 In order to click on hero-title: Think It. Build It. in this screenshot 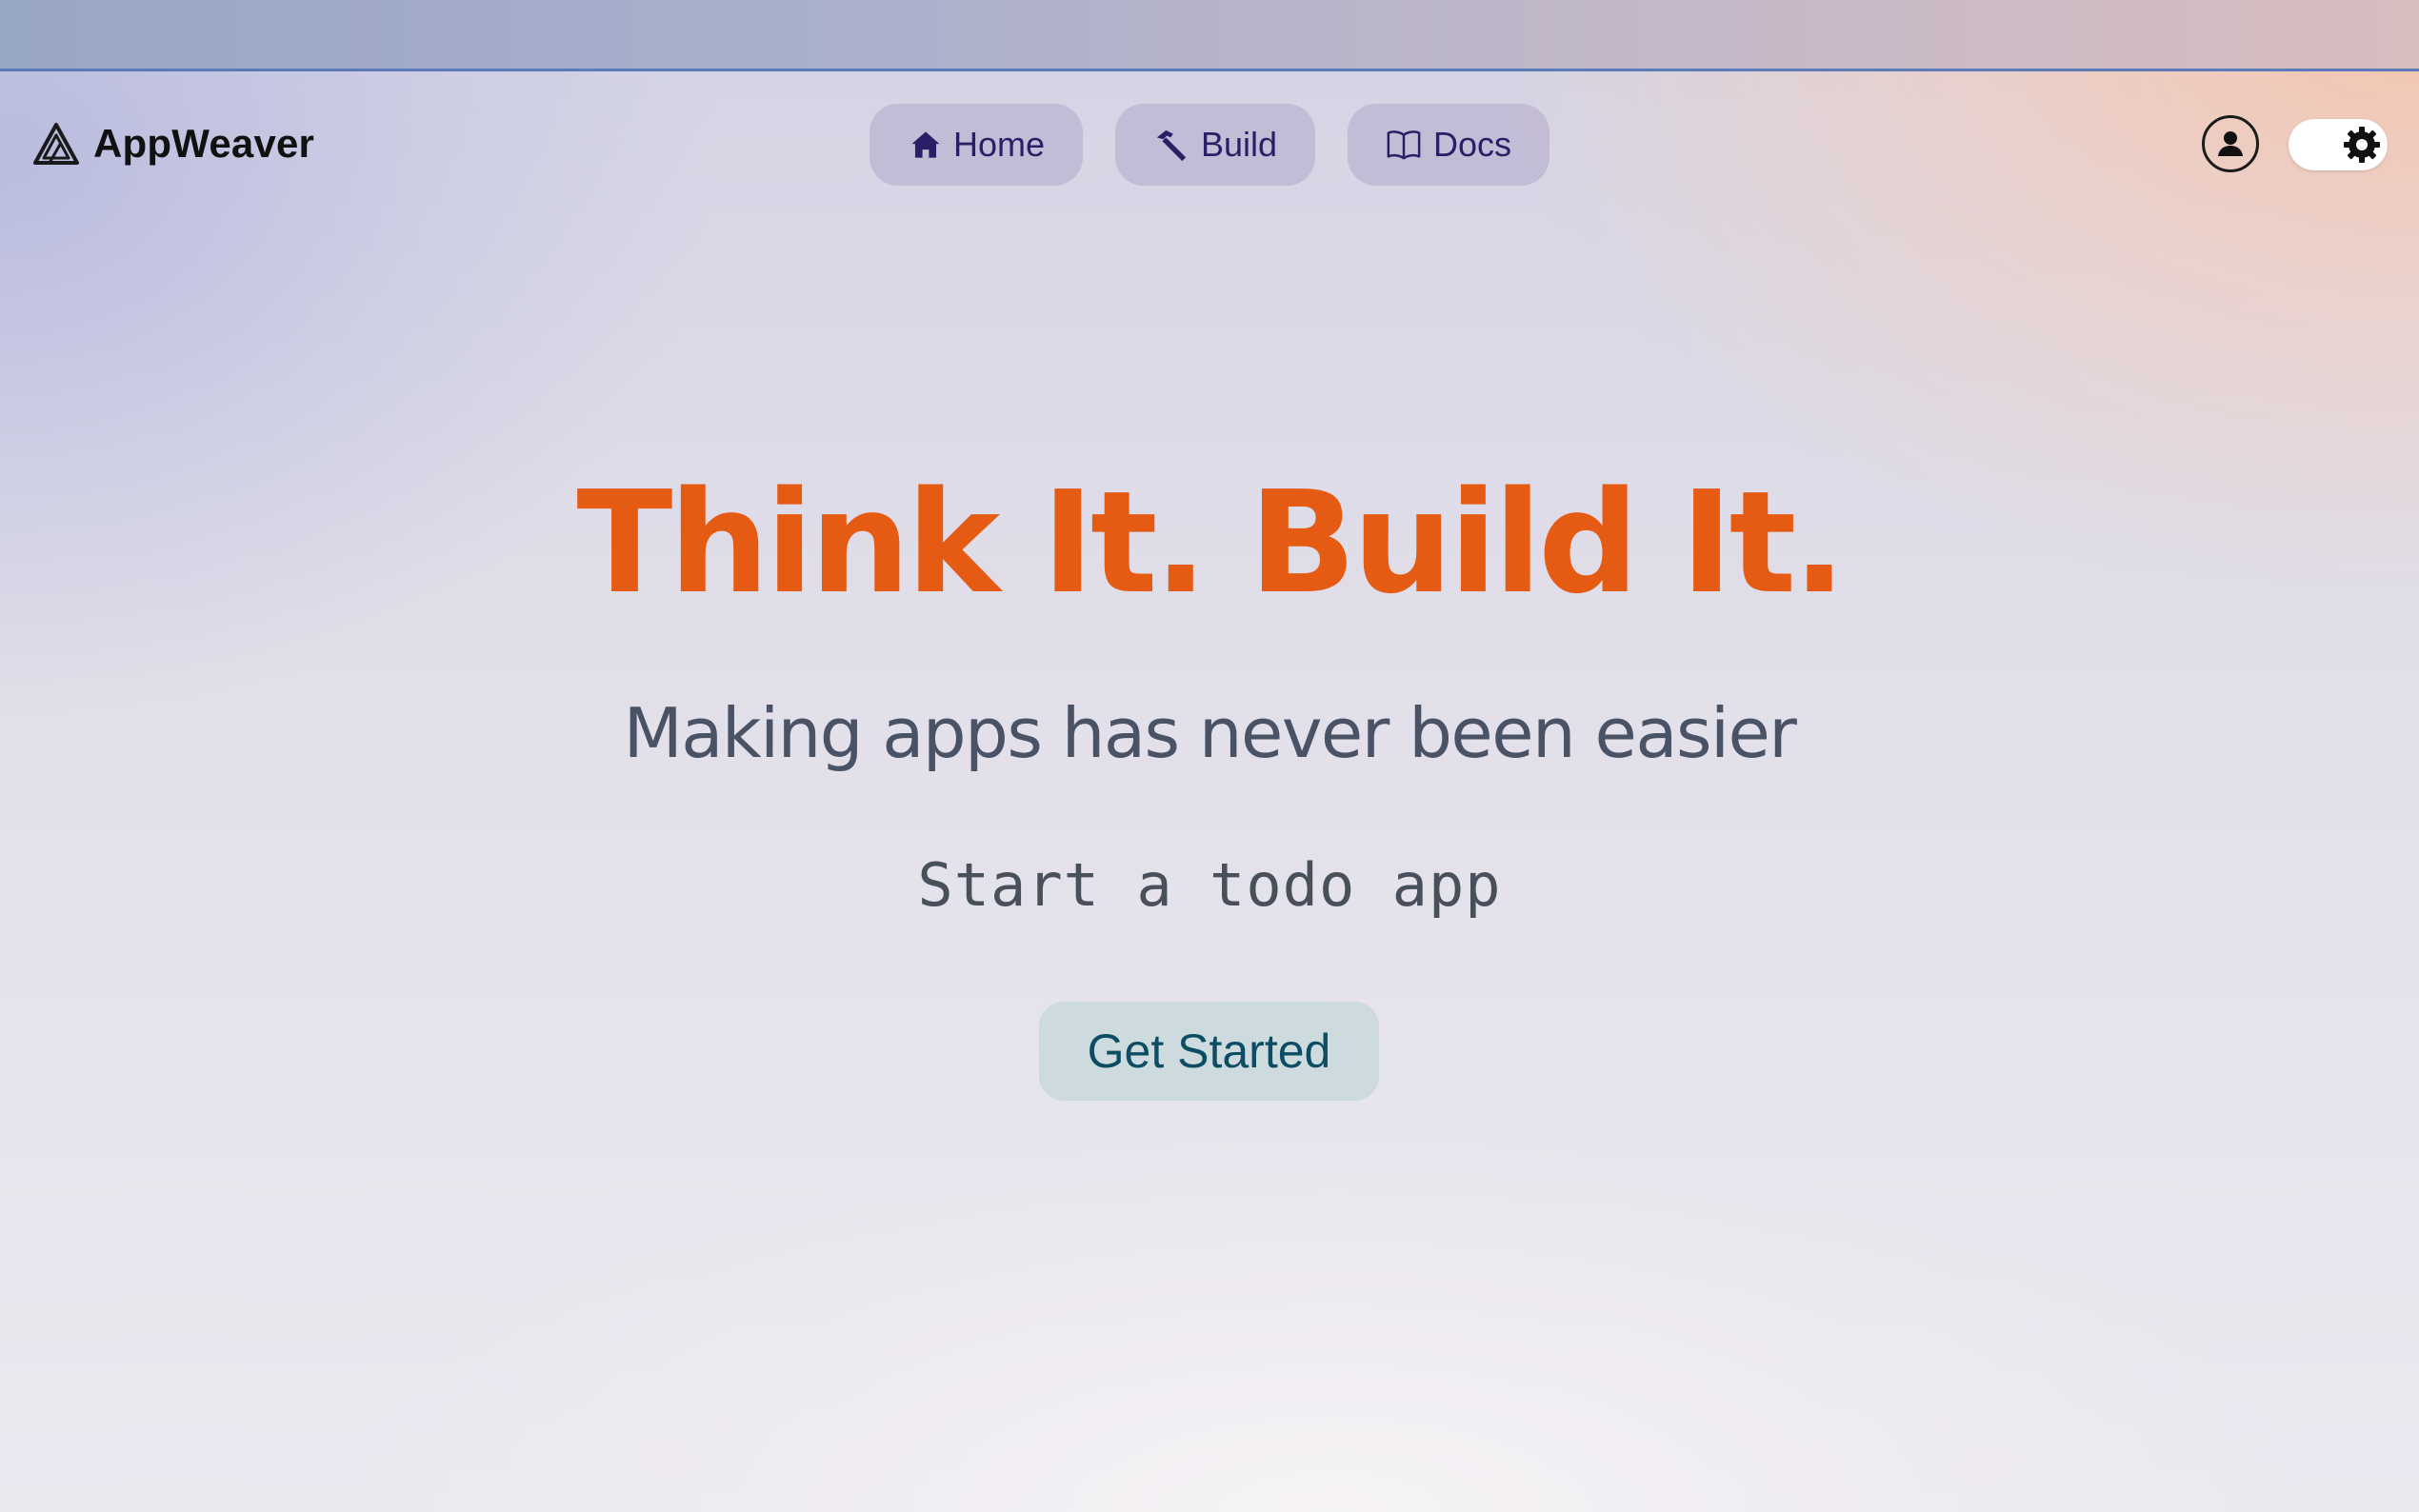, I will do `click(1211, 543)`.